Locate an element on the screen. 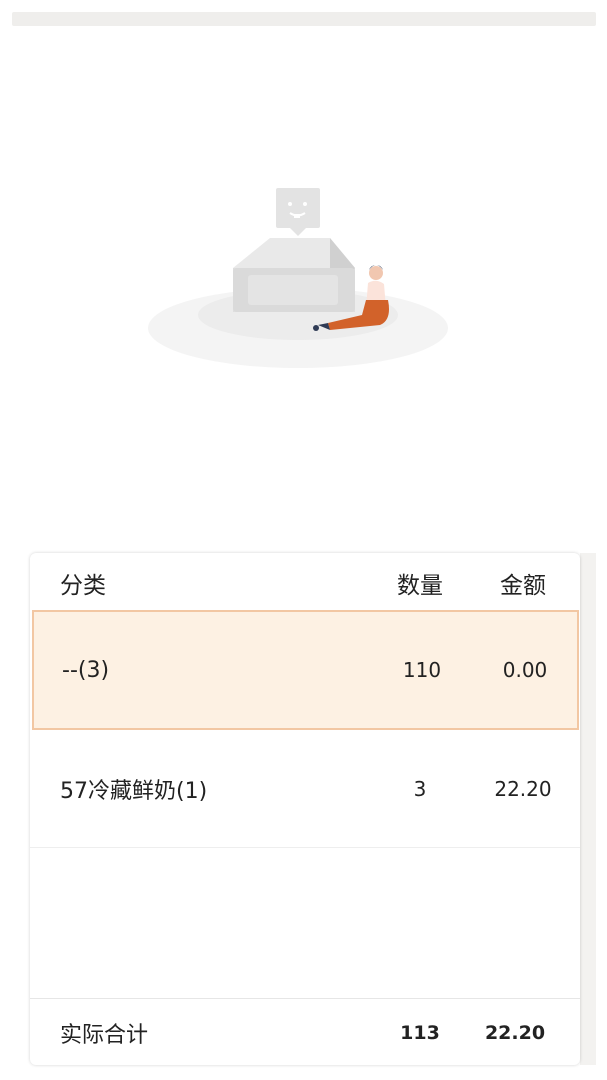 The image size is (607, 1080). table-empty-space is located at coordinates (305, 924).